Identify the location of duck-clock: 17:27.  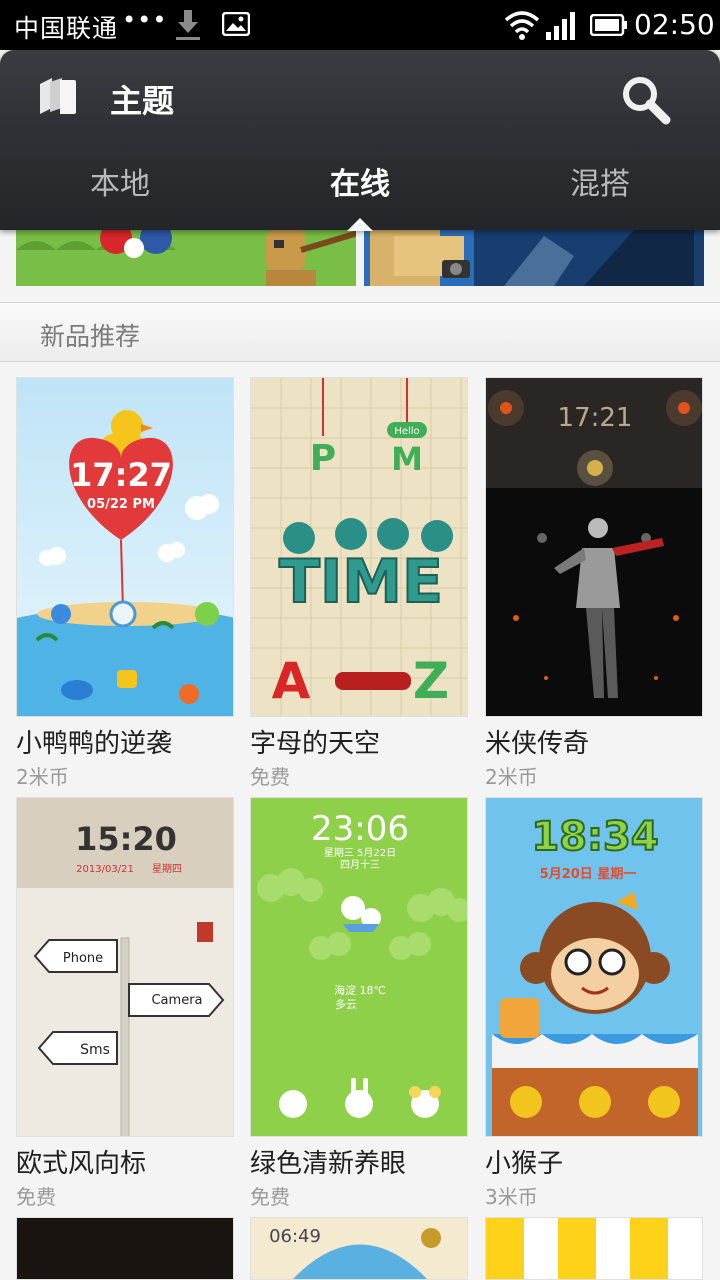
(121, 475).